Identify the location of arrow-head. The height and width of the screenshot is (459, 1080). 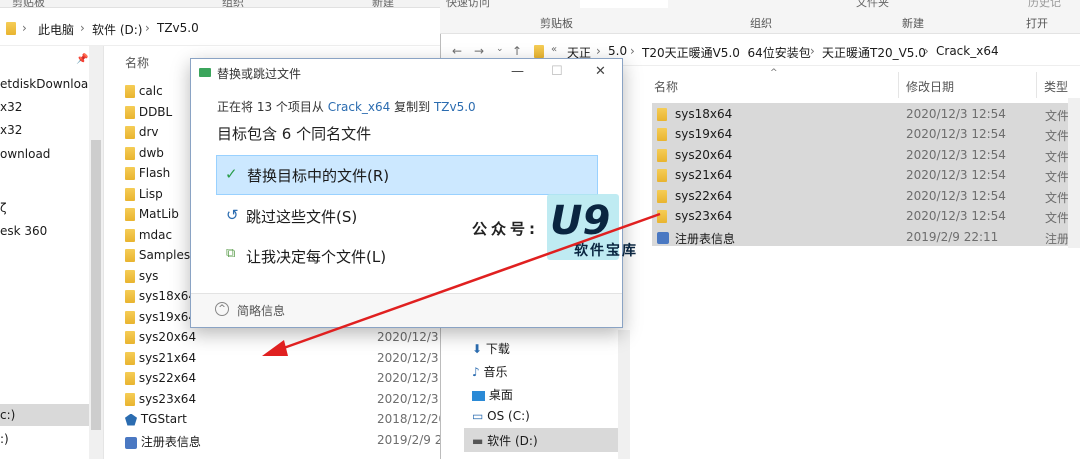
(275, 348).